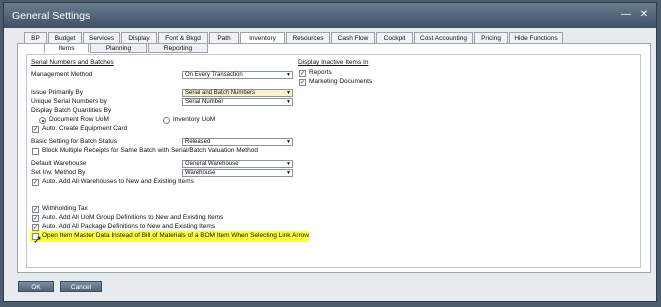 The width and height of the screenshot is (661, 307). I want to click on tab-font-bkgd: Font & Bkgd, so click(183, 37).